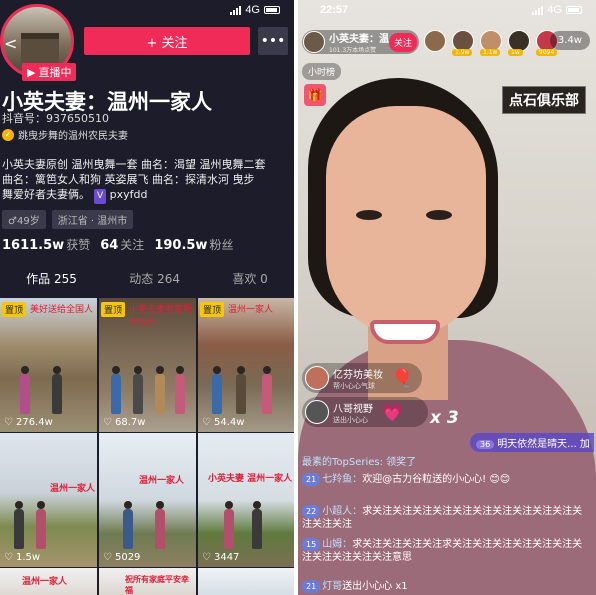  I want to click on gift-box-icon: 🎁, so click(315, 95).